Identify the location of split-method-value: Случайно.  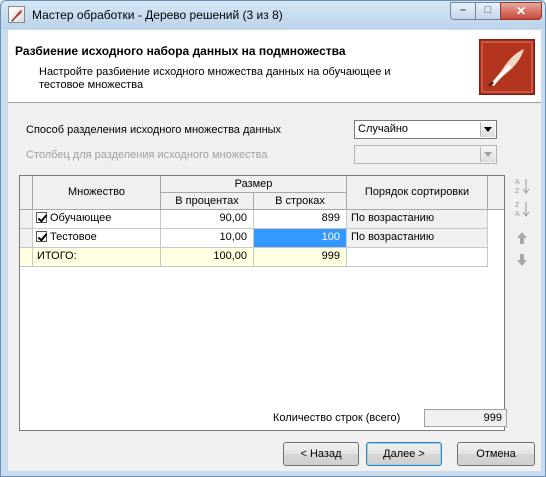
(383, 129).